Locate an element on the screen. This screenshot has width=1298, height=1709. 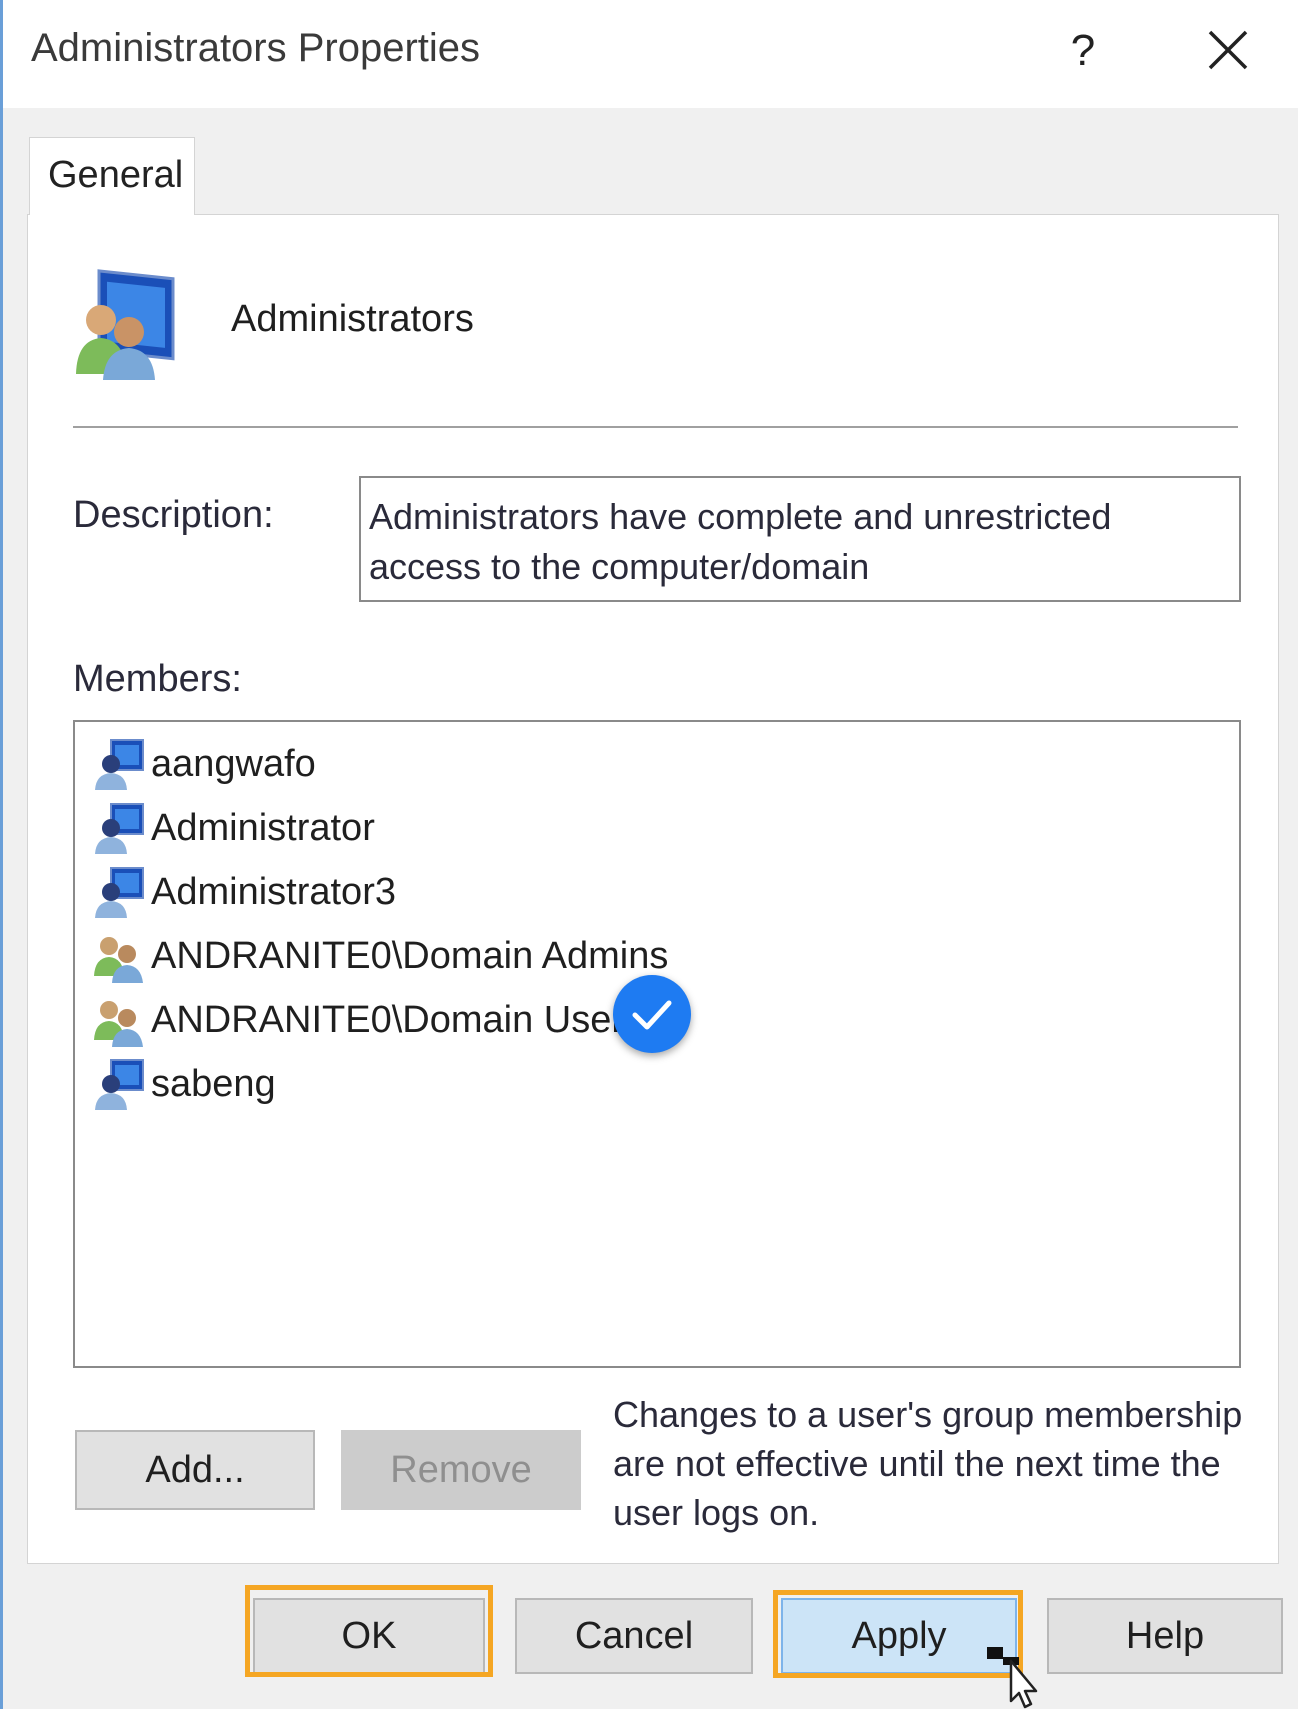
dialog-title: Administrators Properties is located at coordinates (256, 48).